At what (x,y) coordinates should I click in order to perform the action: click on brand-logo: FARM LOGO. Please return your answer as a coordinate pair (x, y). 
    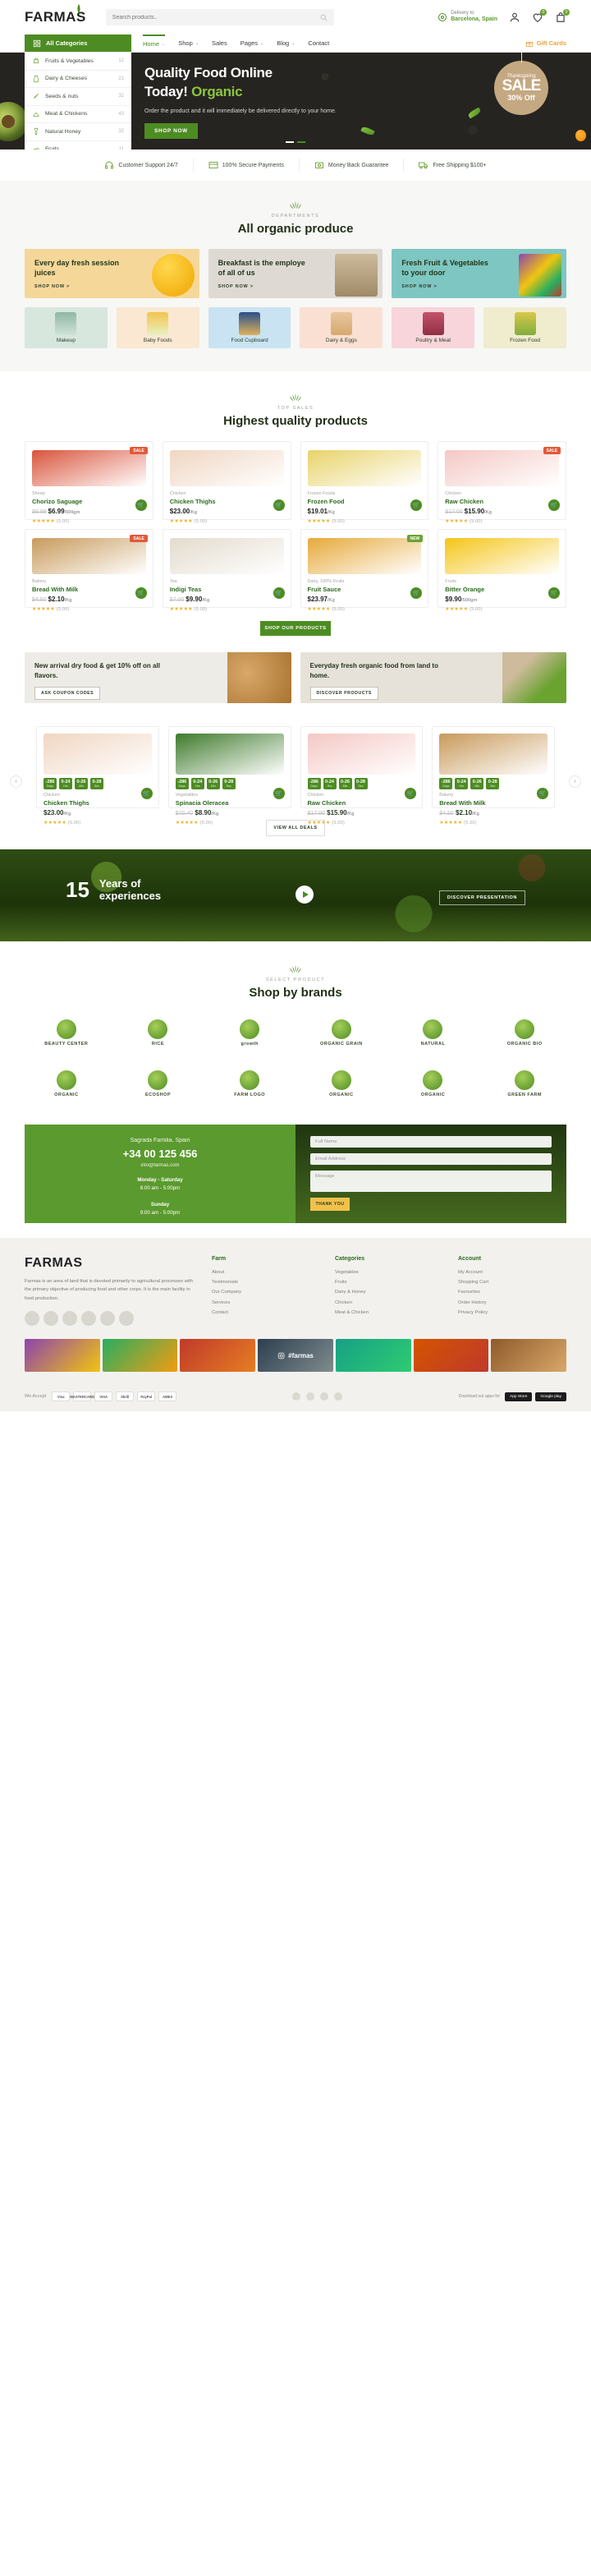
    Looking at the image, I should click on (249, 1083).